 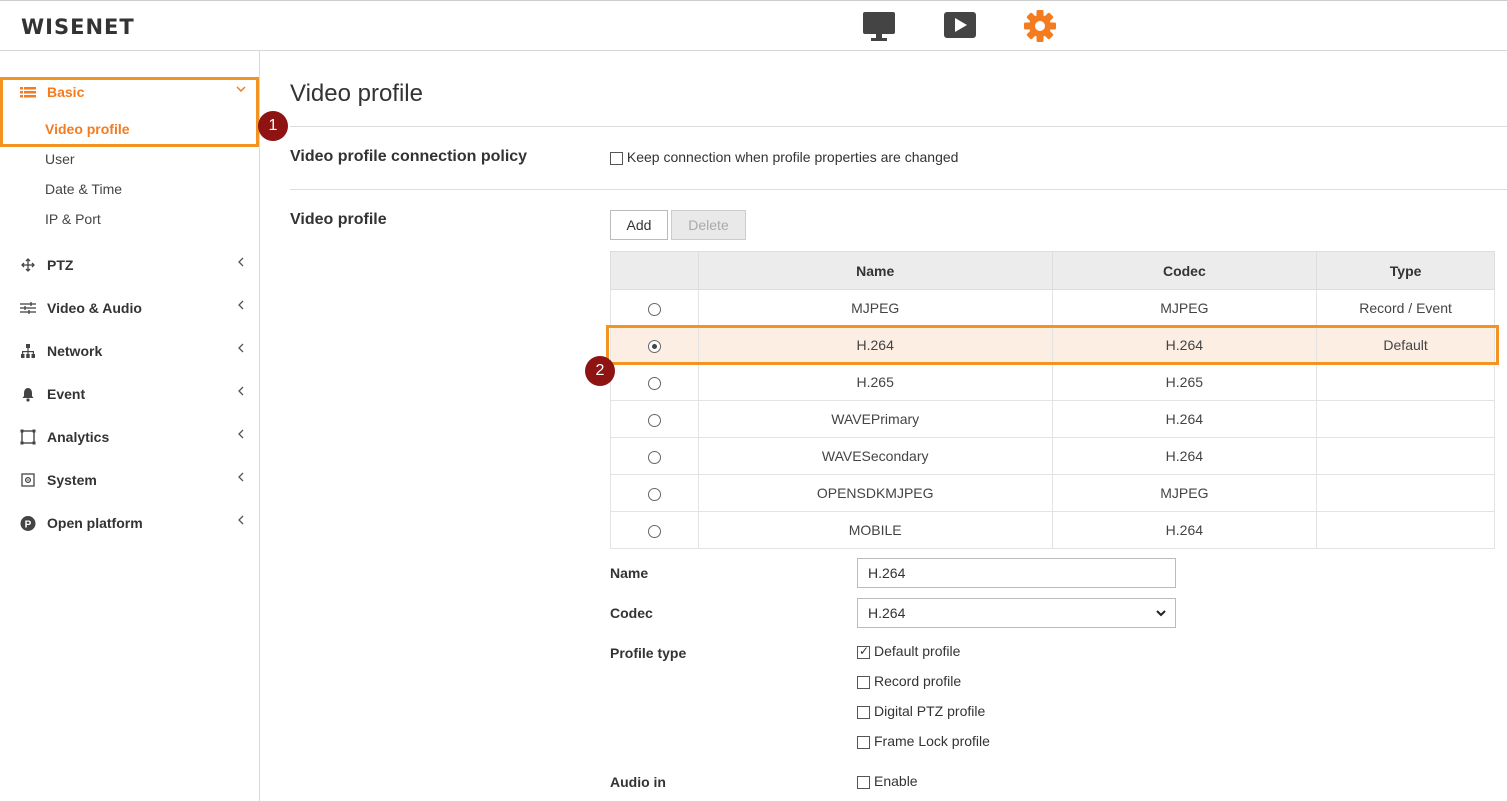 What do you see at coordinates (28, 437) in the screenshot?
I see `analytics-icon` at bounding box center [28, 437].